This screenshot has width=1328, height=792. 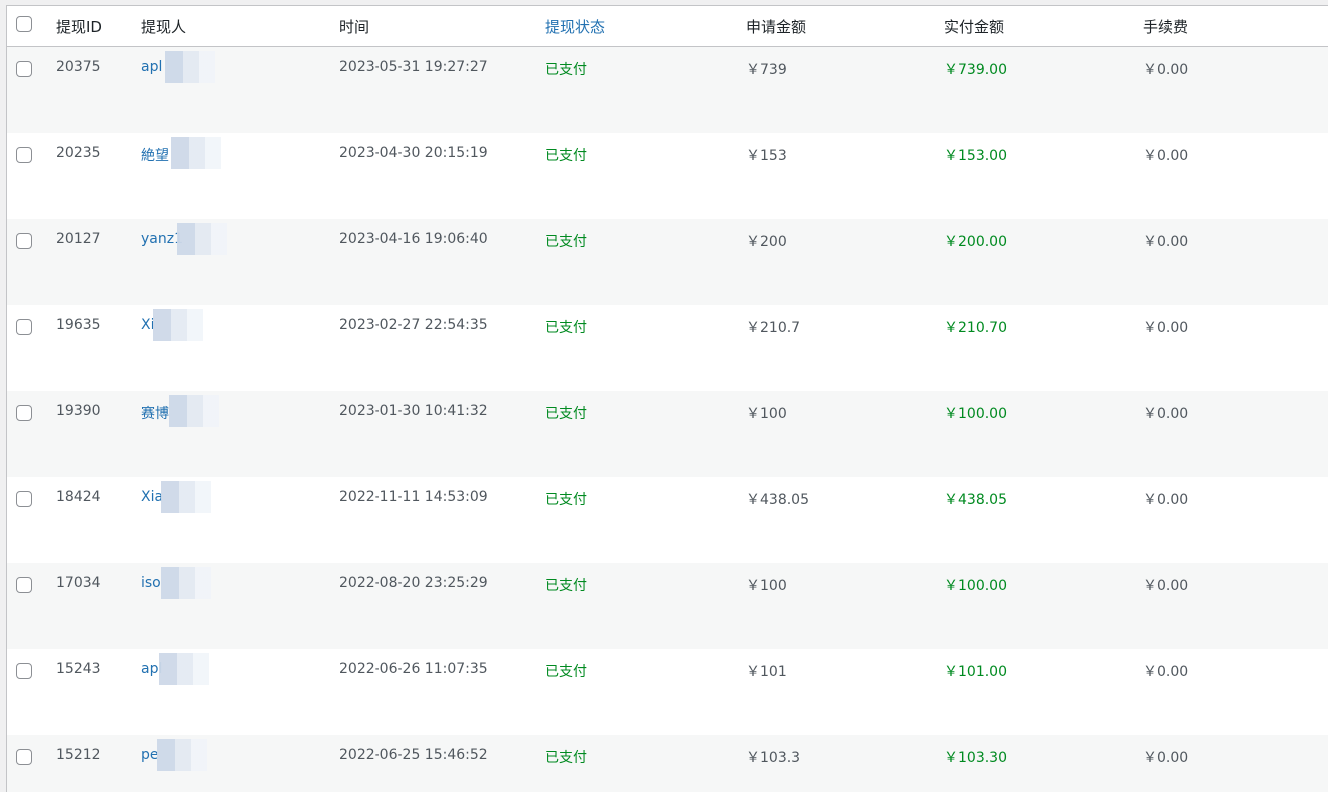 What do you see at coordinates (975, 671) in the screenshot?
I see `paid-amount: ￥101.00` at bounding box center [975, 671].